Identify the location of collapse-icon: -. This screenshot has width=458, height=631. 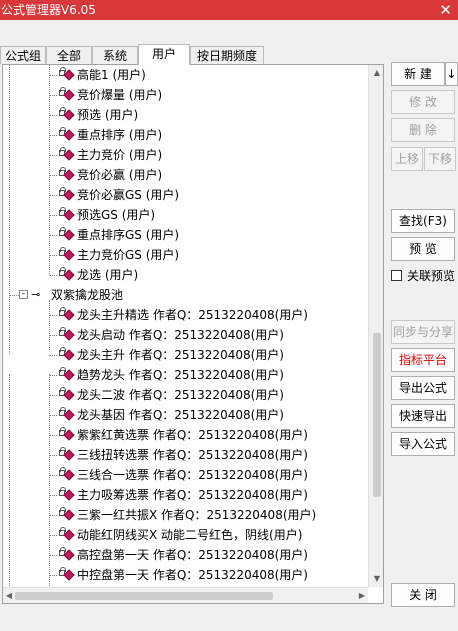
(23, 294).